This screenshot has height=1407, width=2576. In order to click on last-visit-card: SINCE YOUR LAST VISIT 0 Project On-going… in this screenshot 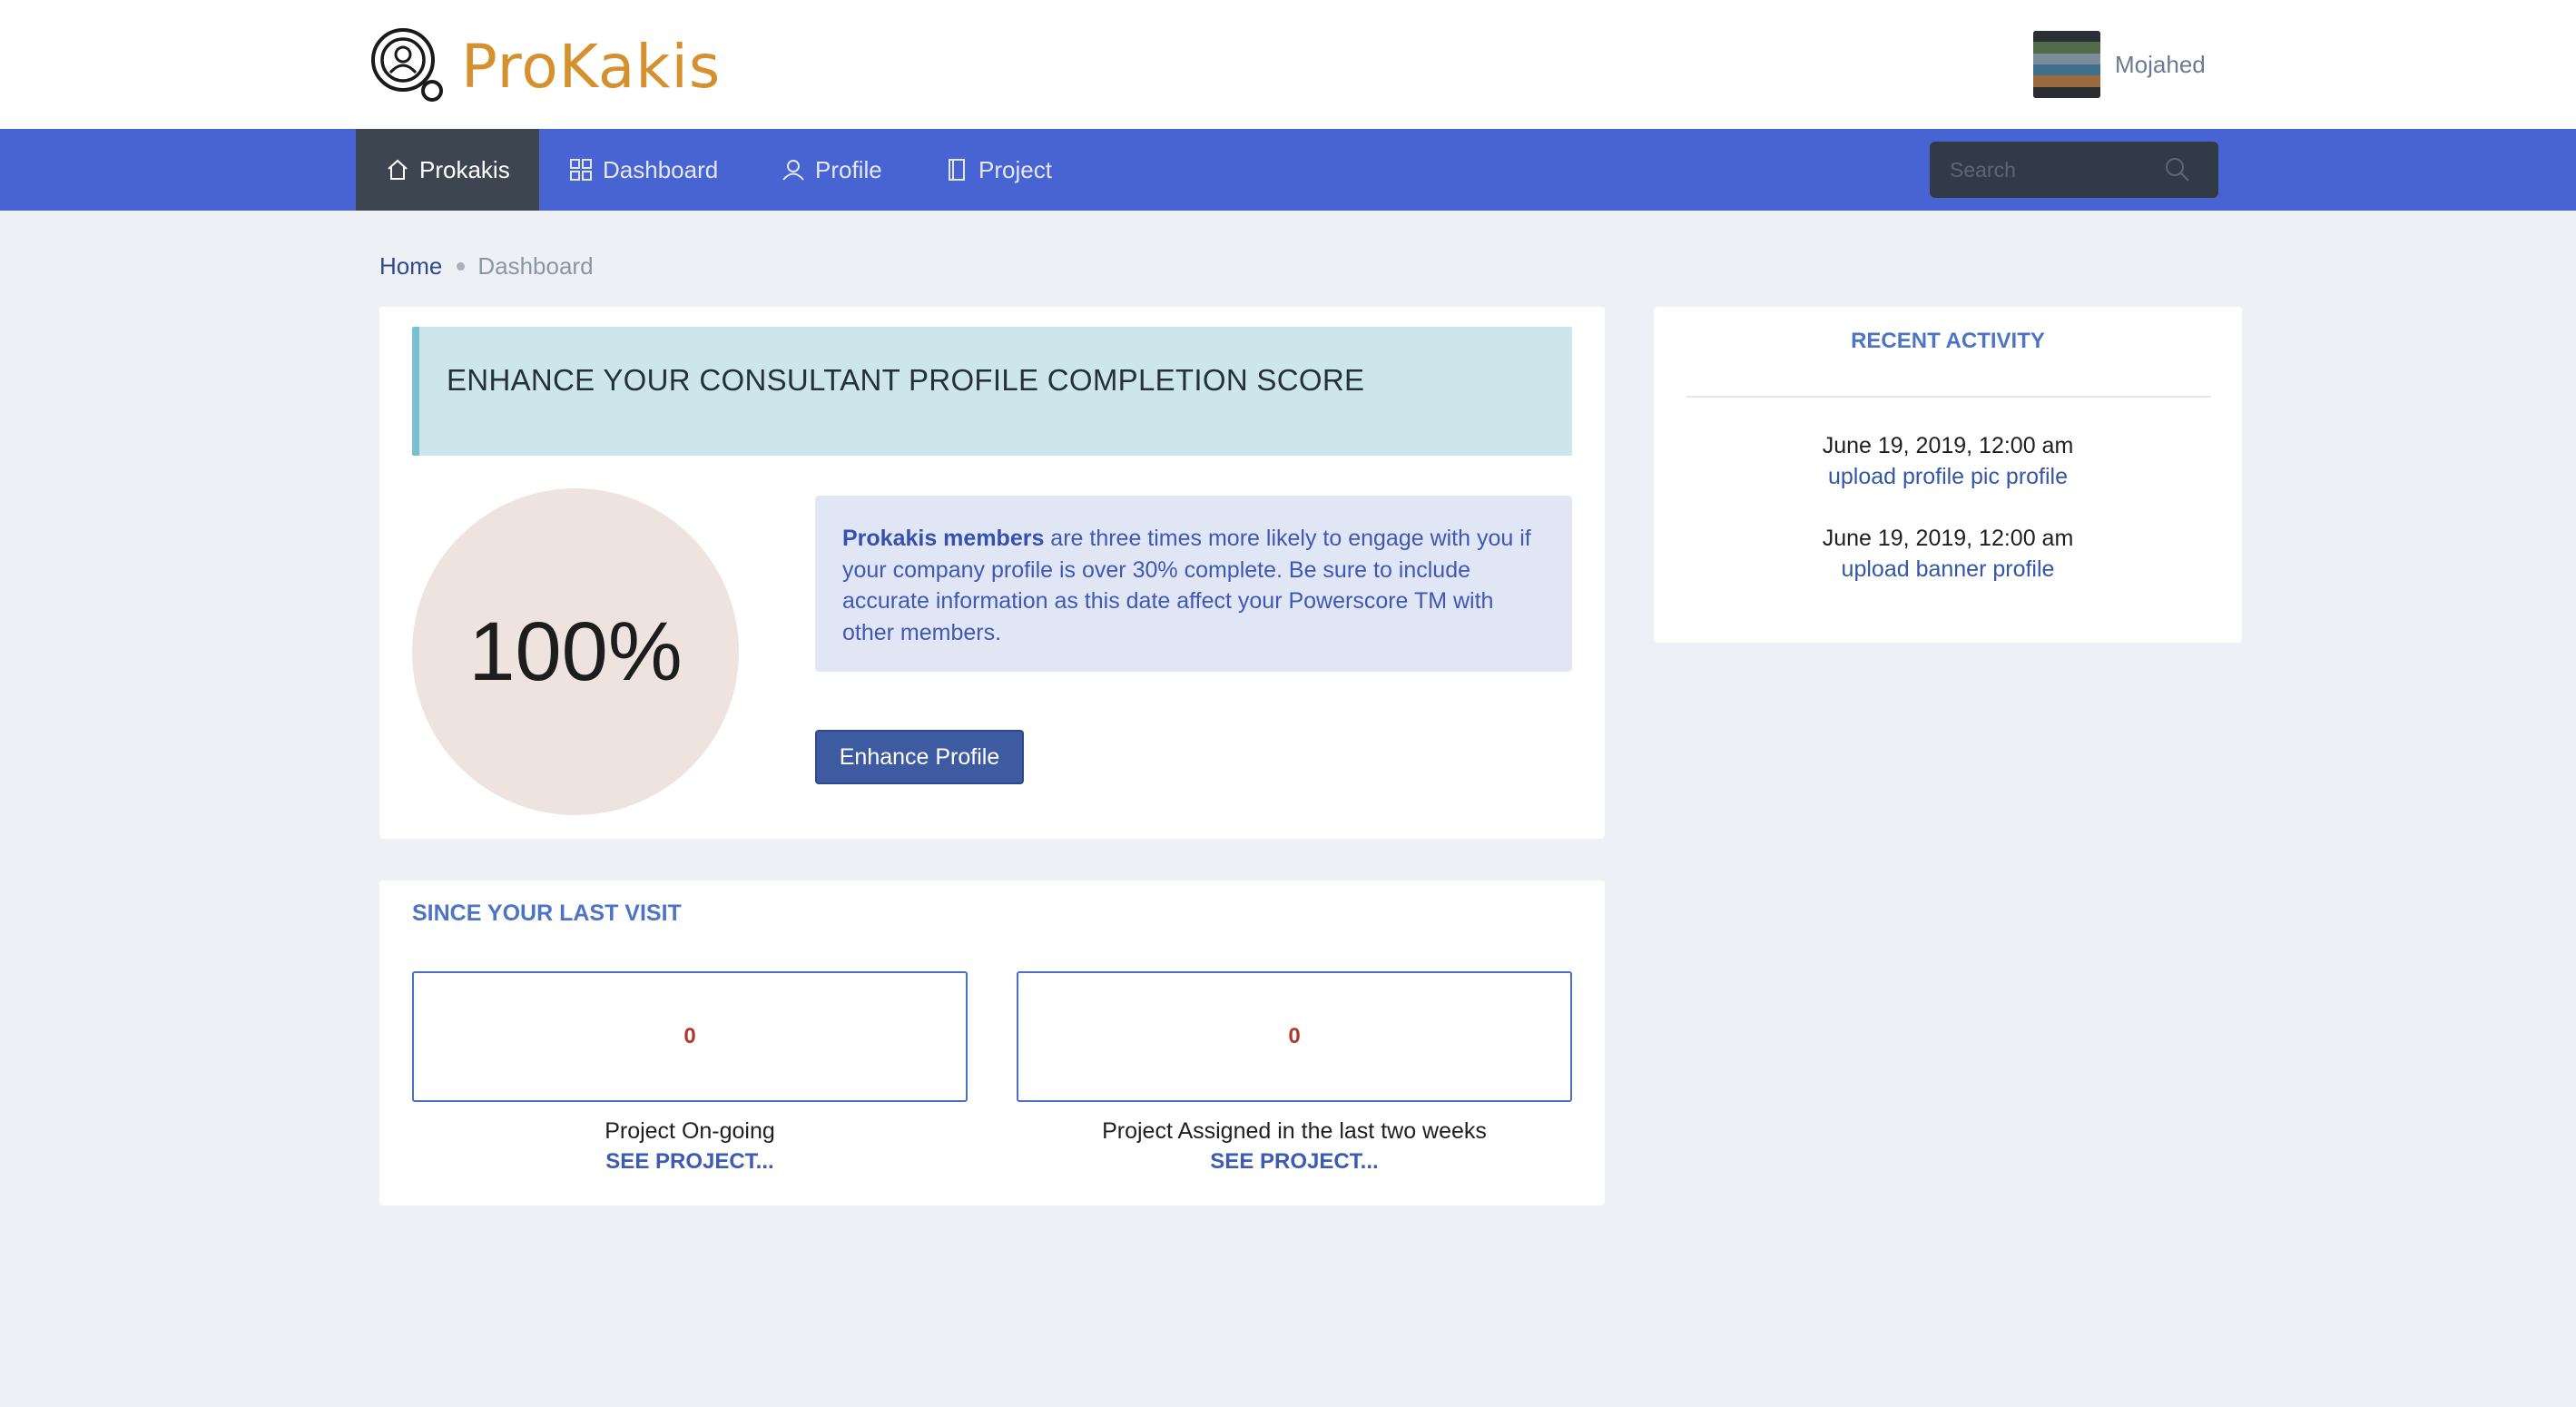, I will do `click(992, 1043)`.